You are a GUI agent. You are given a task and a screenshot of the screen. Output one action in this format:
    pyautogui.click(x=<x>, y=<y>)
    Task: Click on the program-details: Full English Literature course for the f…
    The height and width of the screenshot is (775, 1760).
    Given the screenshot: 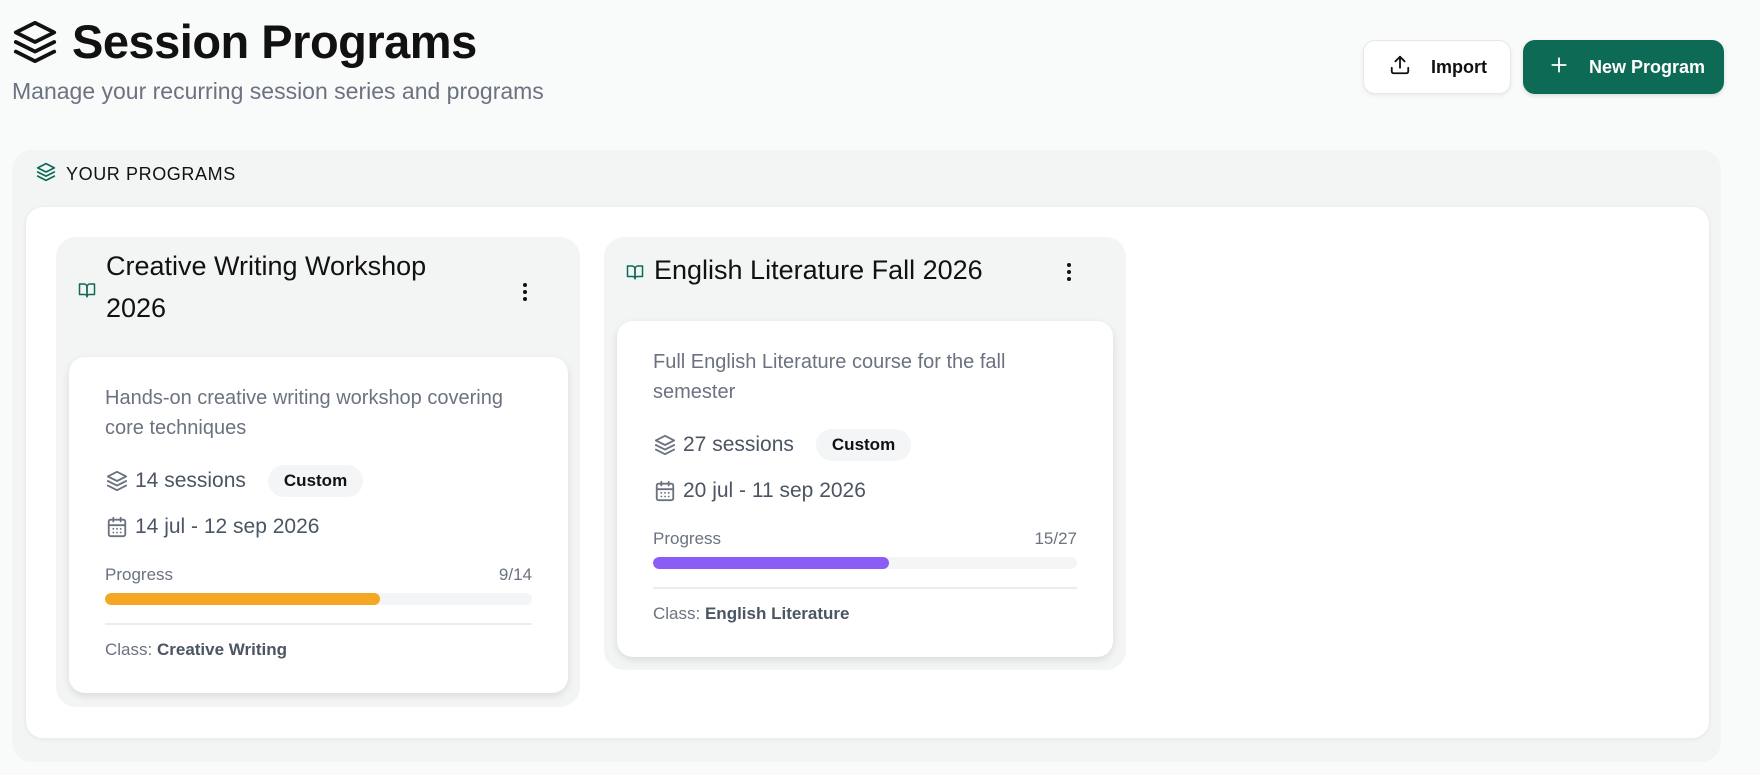 What is the action you would take?
    pyautogui.click(x=865, y=489)
    